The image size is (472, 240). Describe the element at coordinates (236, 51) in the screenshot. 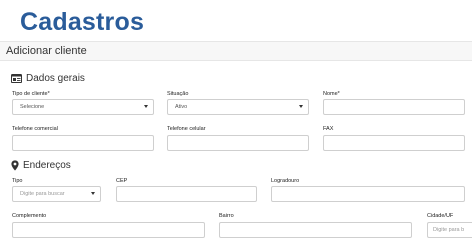

I see `card-header: Adicionar cliente` at that location.